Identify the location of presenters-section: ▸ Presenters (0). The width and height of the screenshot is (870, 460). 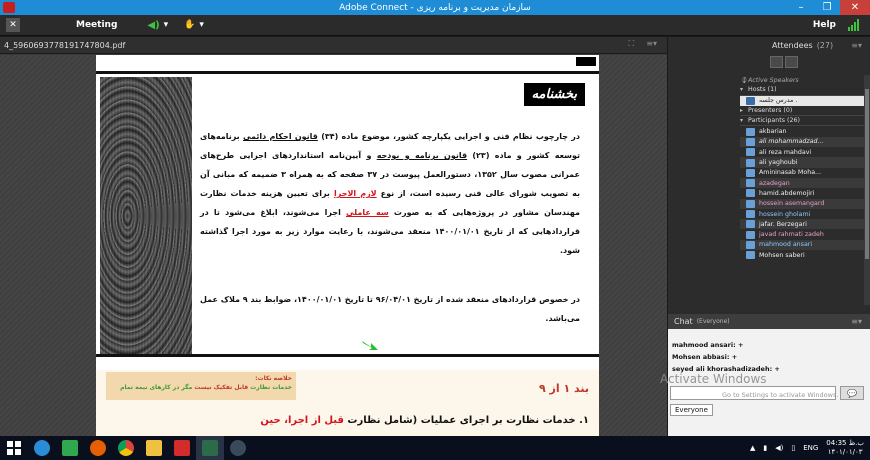
(804, 111).